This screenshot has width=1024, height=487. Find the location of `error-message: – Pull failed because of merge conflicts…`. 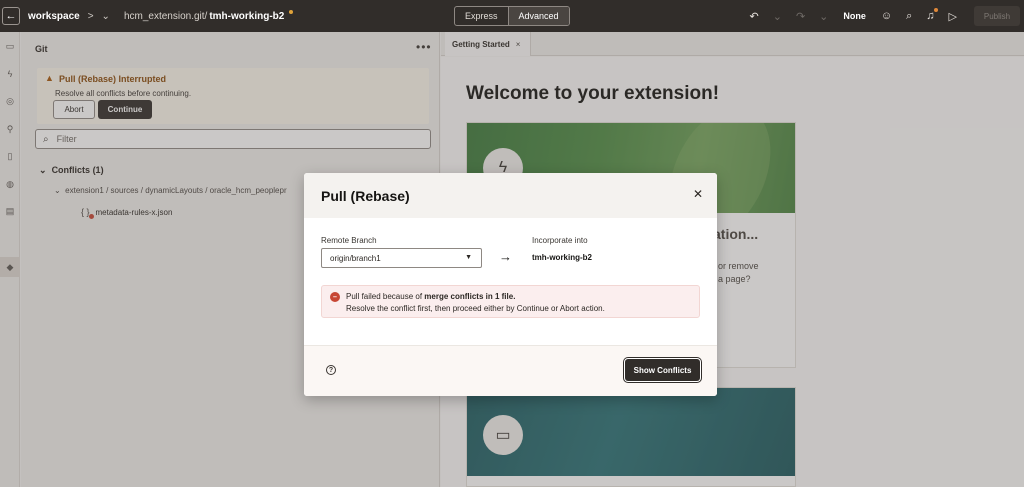

error-message: – Pull failed because of merge conflicts… is located at coordinates (510, 301).